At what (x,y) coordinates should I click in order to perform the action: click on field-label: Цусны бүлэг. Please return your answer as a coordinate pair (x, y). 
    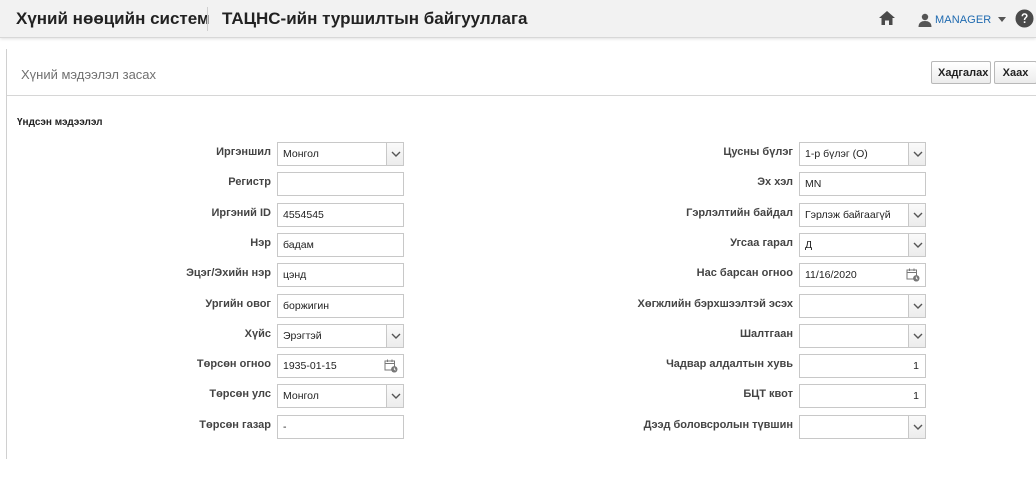
    Looking at the image, I should click on (758, 152).